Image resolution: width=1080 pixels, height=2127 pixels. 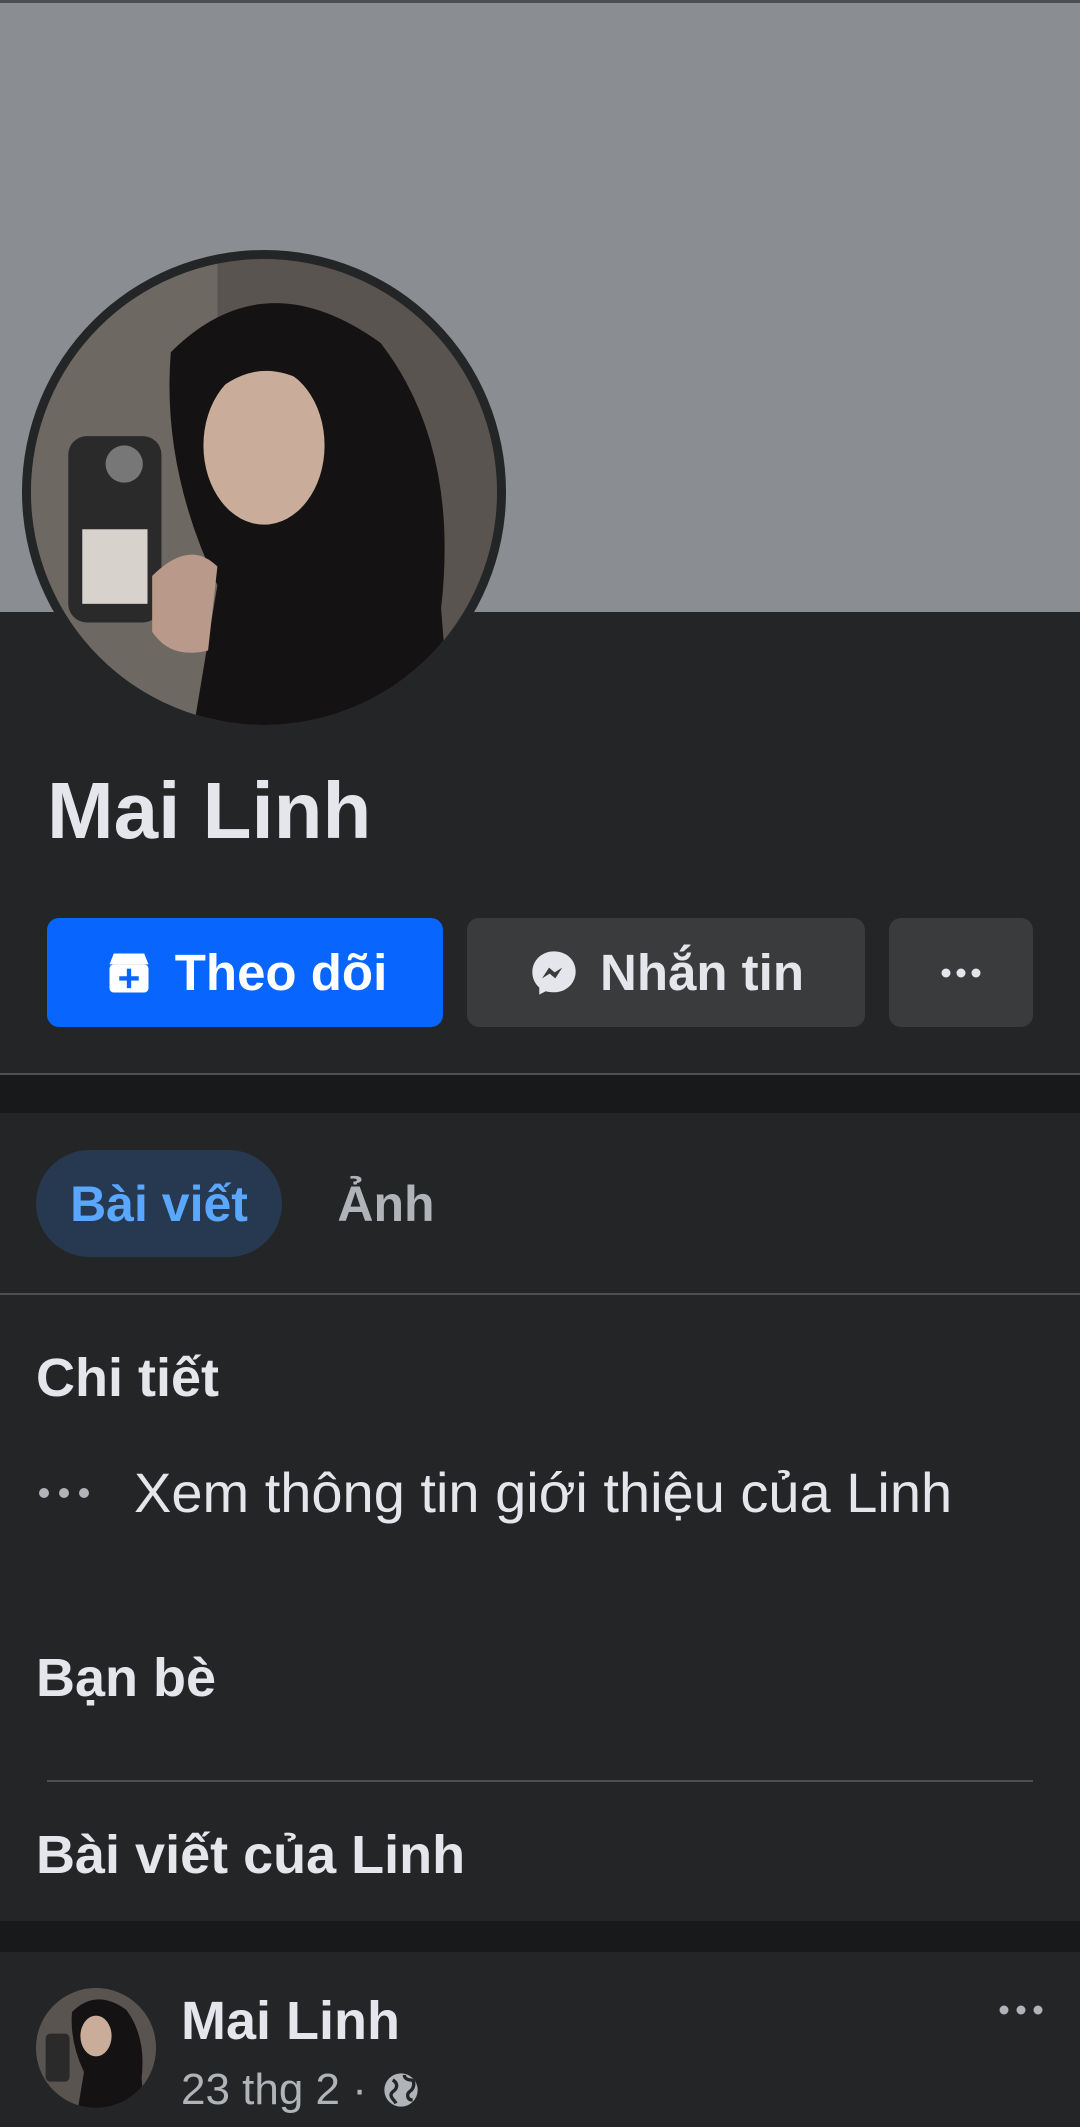 I want to click on post-author-avatar, so click(x=96, y=2048).